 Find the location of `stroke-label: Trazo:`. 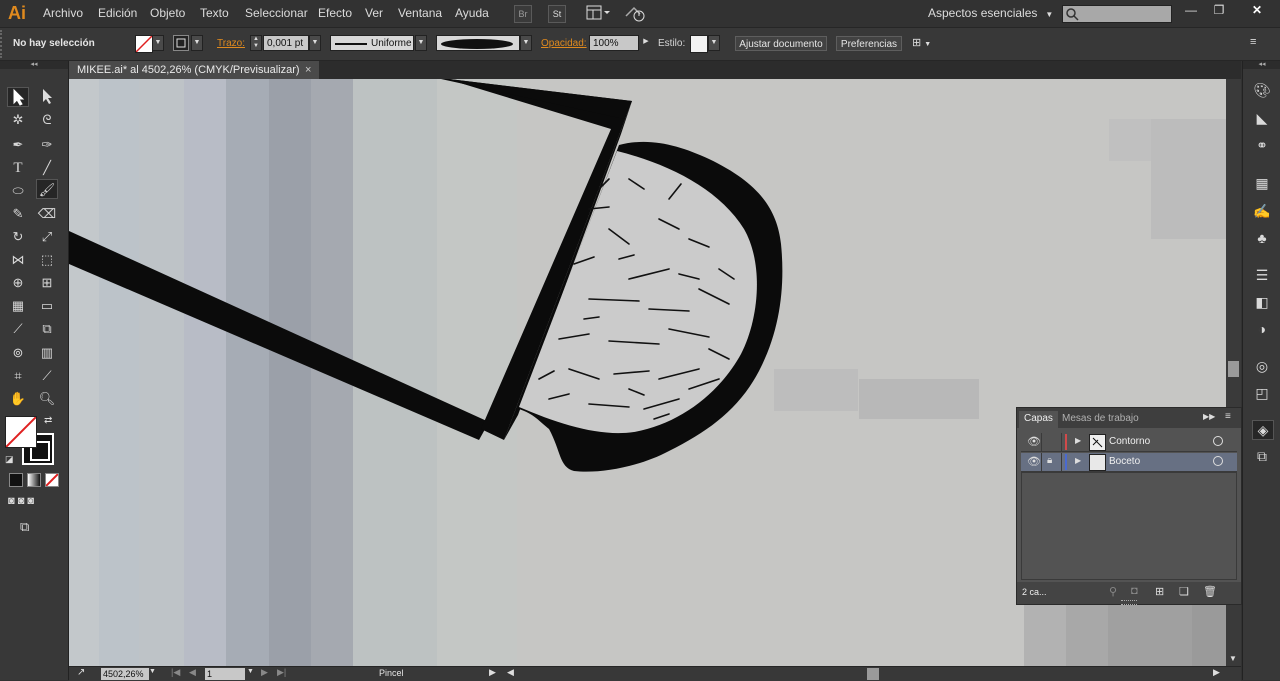

stroke-label: Trazo: is located at coordinates (231, 43).